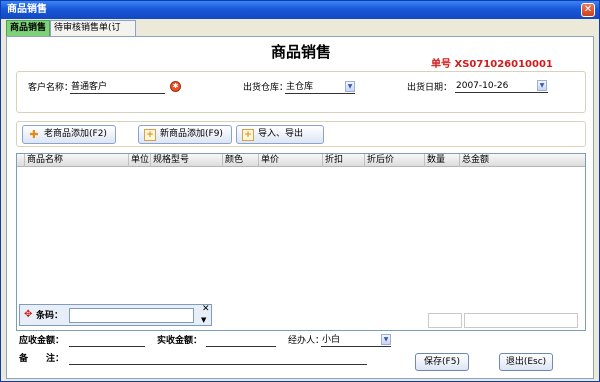 This screenshot has height=382, width=600. I want to click on order-number-label: 单号, so click(441, 64).